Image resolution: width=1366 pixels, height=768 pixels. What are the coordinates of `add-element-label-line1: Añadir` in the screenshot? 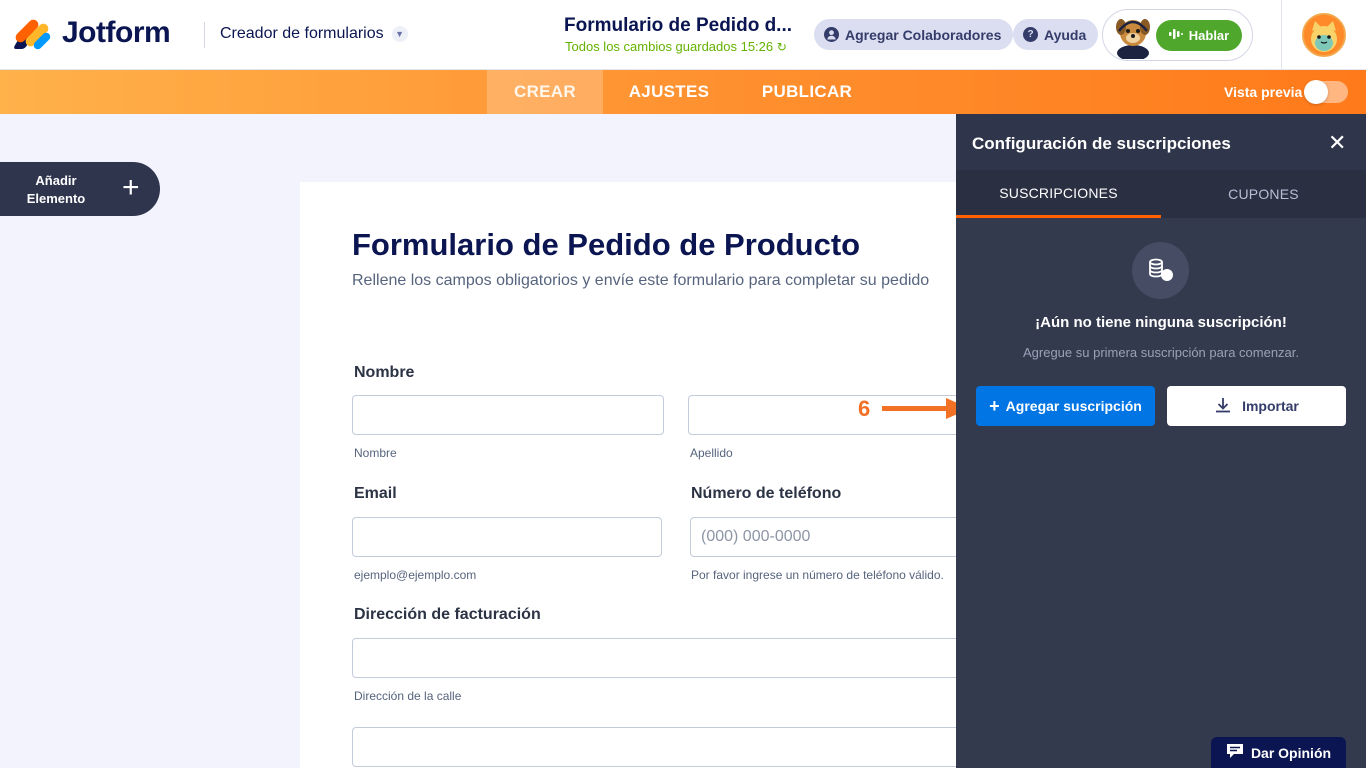 It's located at (56, 180).